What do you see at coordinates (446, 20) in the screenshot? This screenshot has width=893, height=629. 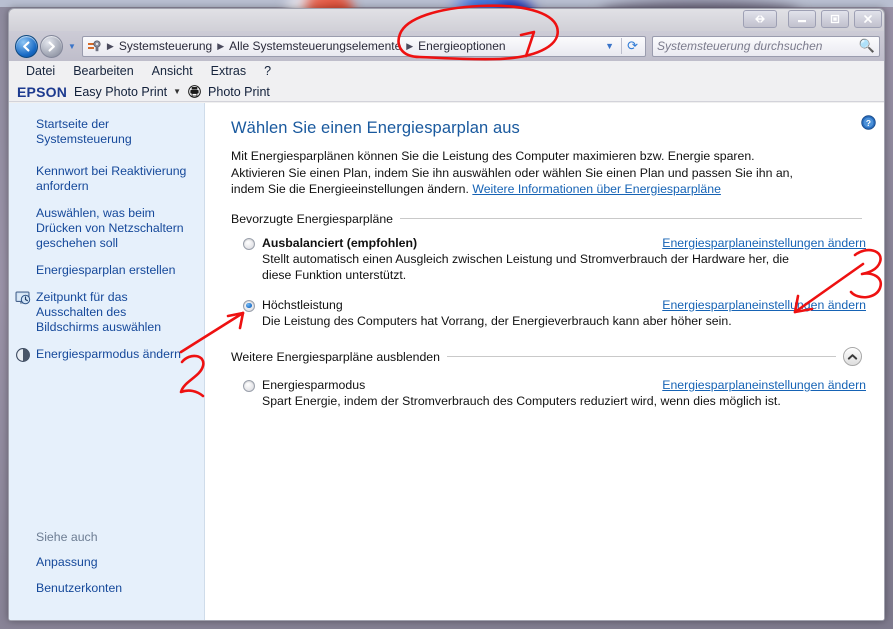 I see `title-bar` at bounding box center [446, 20].